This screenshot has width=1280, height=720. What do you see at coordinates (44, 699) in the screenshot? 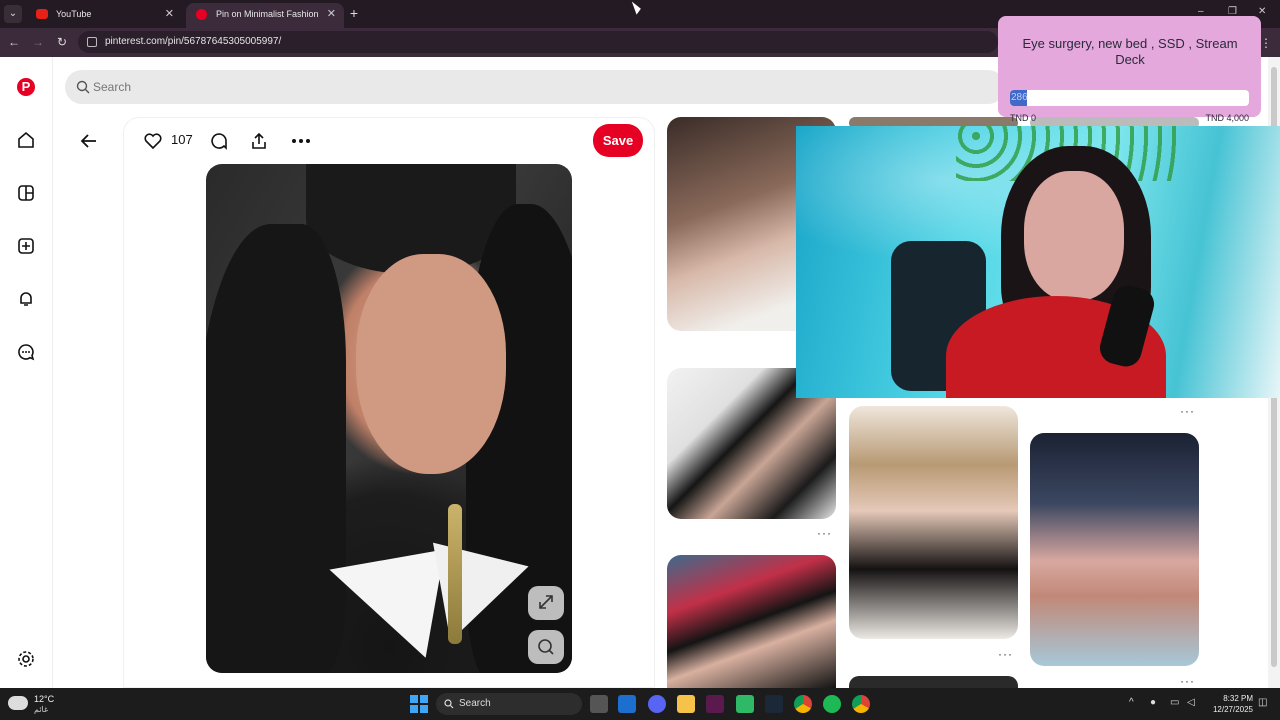
I see `weather-temperature: 12°C` at bounding box center [44, 699].